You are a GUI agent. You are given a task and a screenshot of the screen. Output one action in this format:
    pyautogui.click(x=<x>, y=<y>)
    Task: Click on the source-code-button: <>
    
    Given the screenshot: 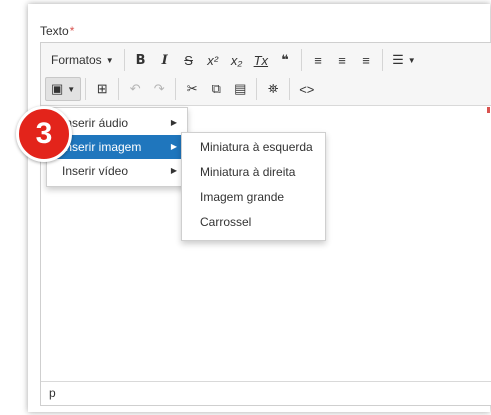 What is the action you would take?
    pyautogui.click(x=306, y=89)
    